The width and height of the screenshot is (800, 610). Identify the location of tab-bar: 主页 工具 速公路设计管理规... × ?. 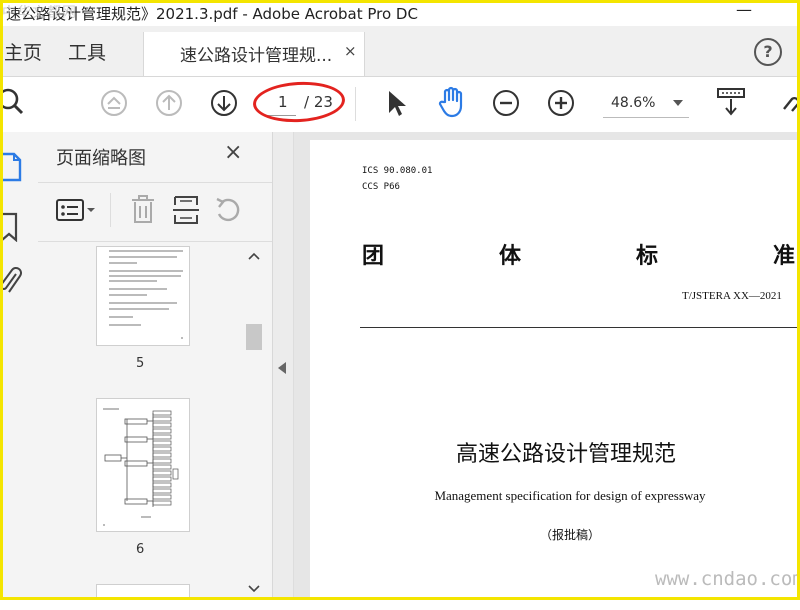
(400, 51).